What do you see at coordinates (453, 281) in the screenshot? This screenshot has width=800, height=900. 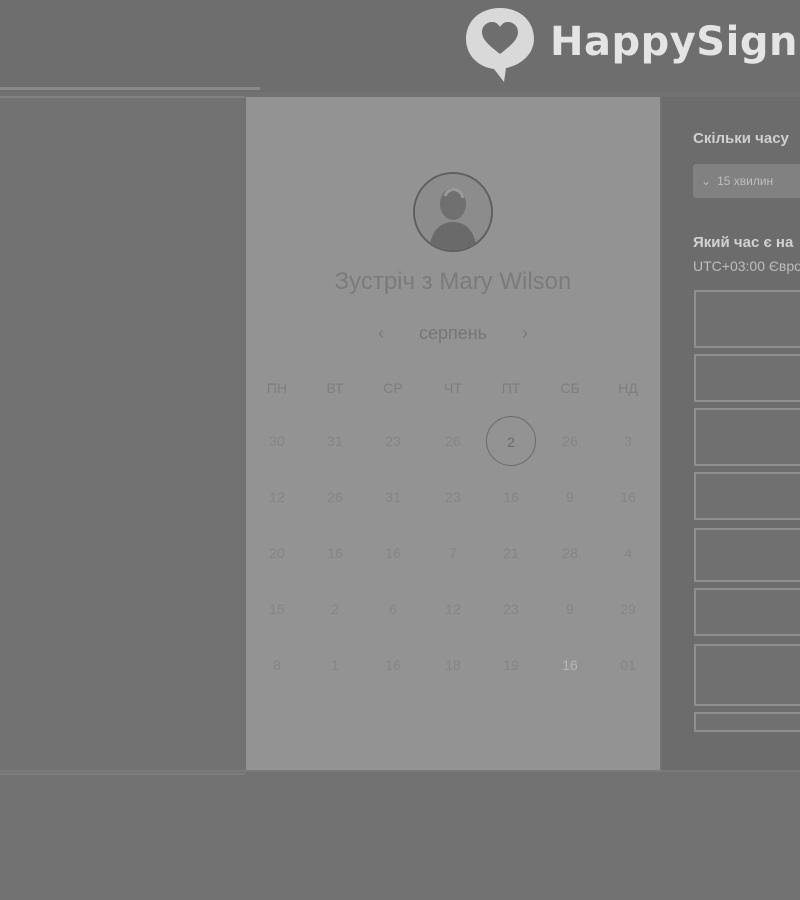 I see `meeting-title: Зустріч з Mary Wilson` at bounding box center [453, 281].